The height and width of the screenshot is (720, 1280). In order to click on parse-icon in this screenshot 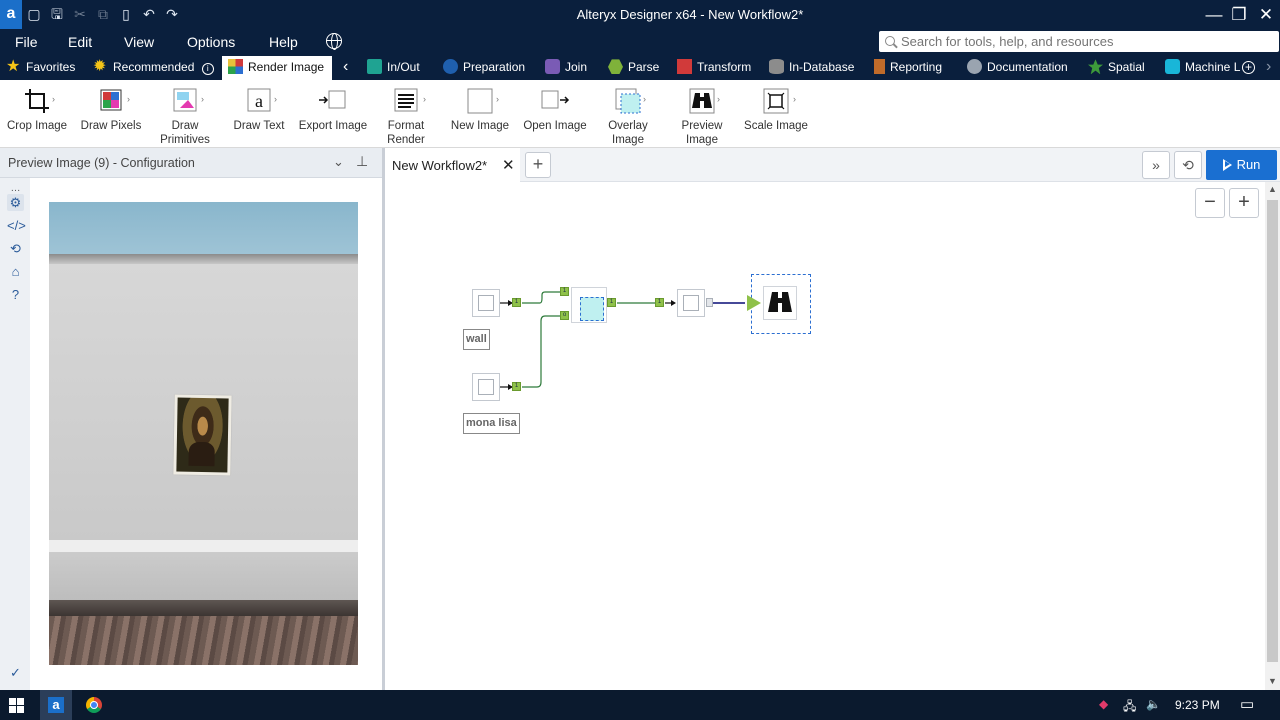, I will do `click(615, 67)`.